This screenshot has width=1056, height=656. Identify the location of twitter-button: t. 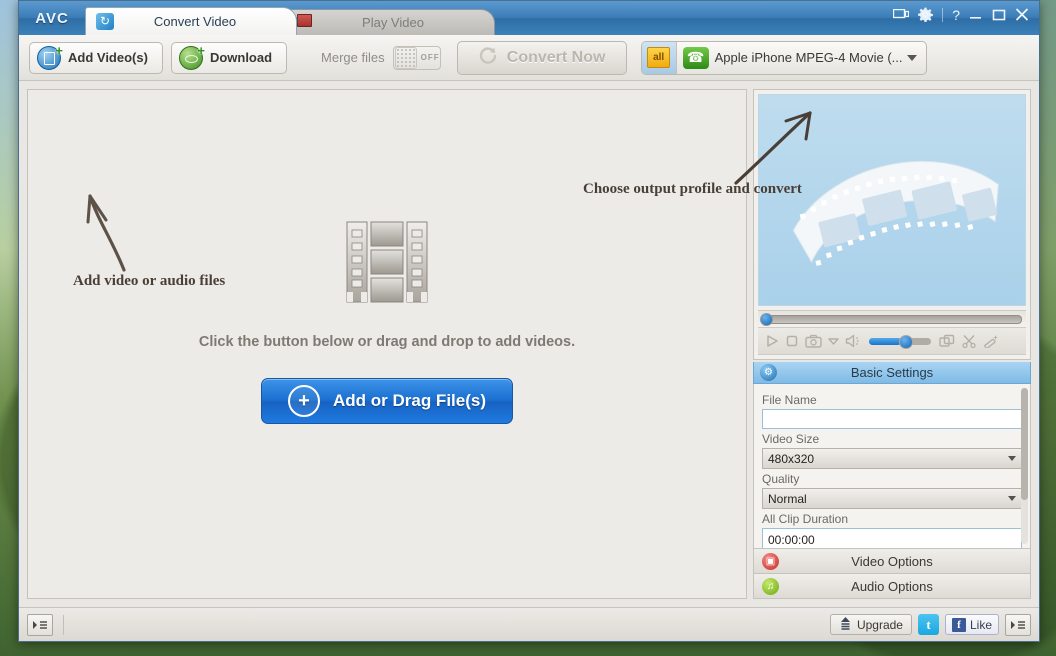
(928, 624).